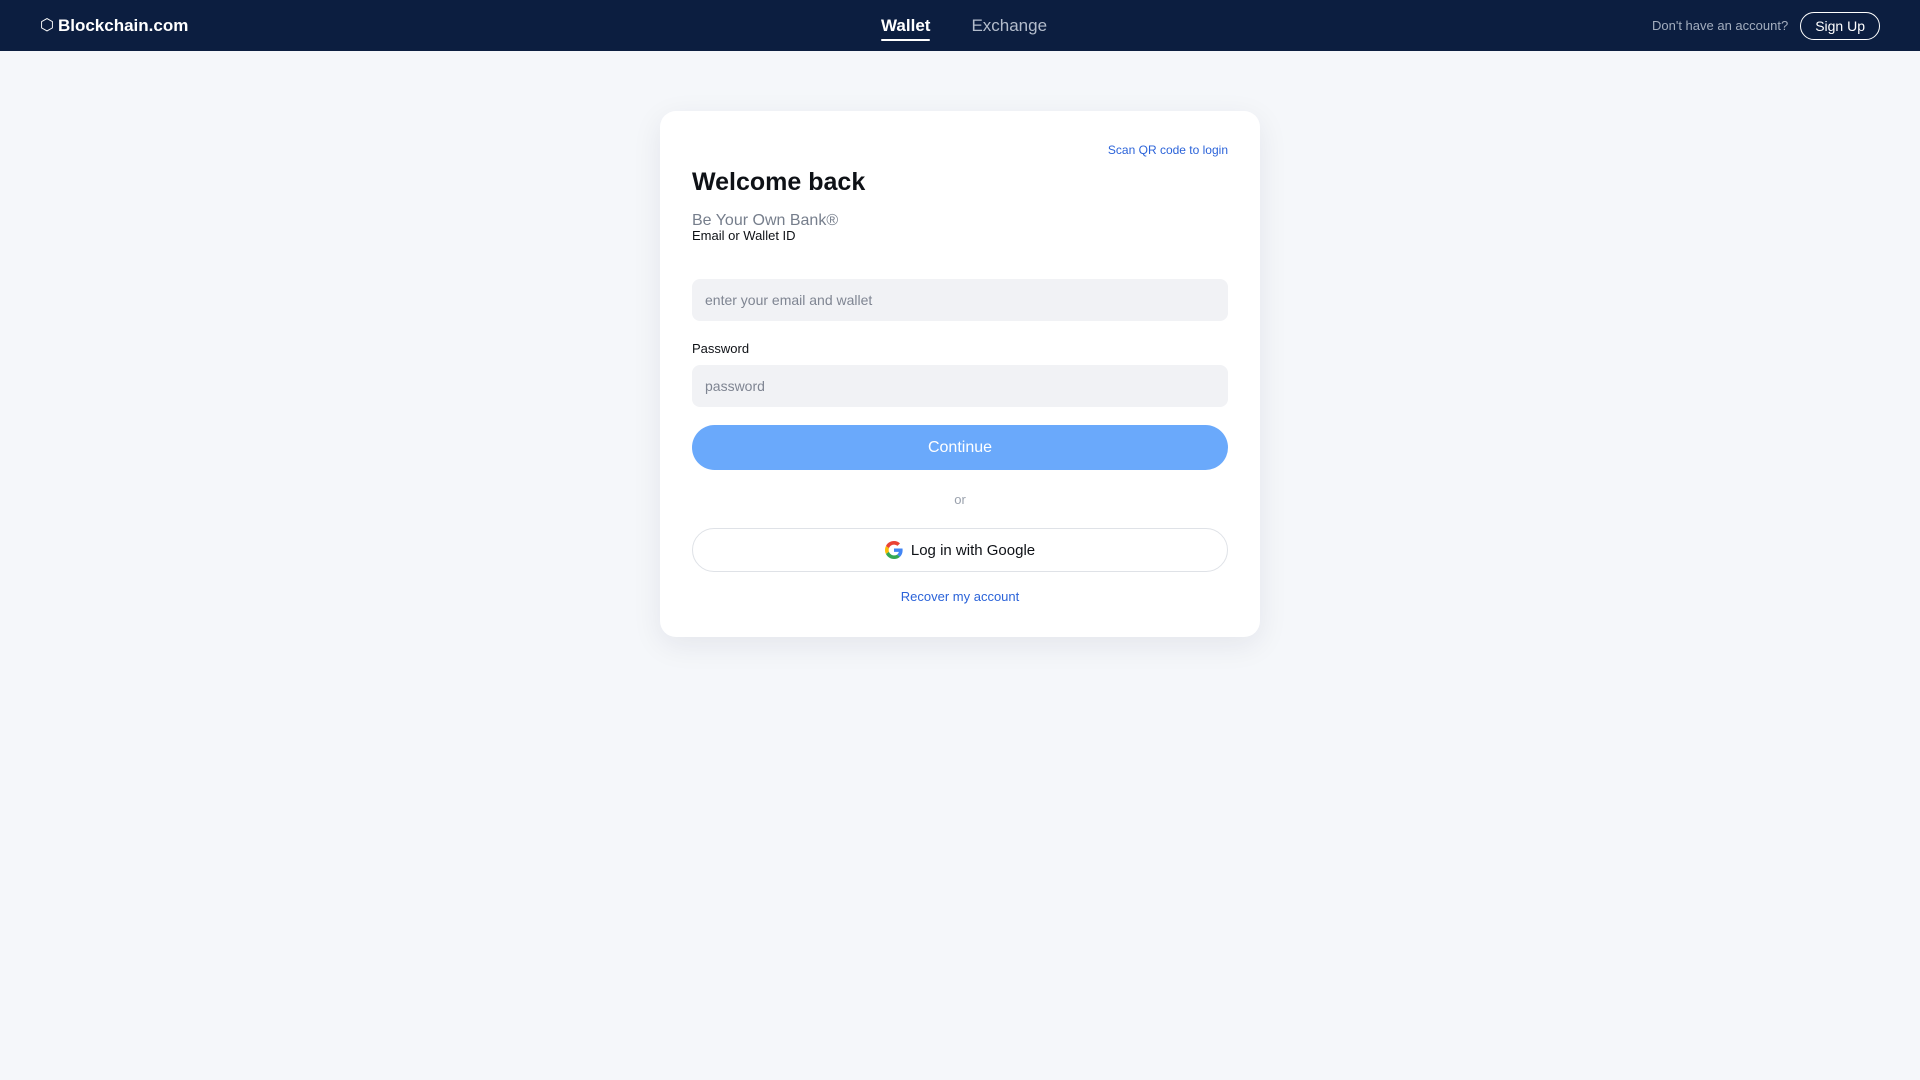  Describe the element at coordinates (1009, 26) in the screenshot. I see `tab-exchange: Exchange` at that location.